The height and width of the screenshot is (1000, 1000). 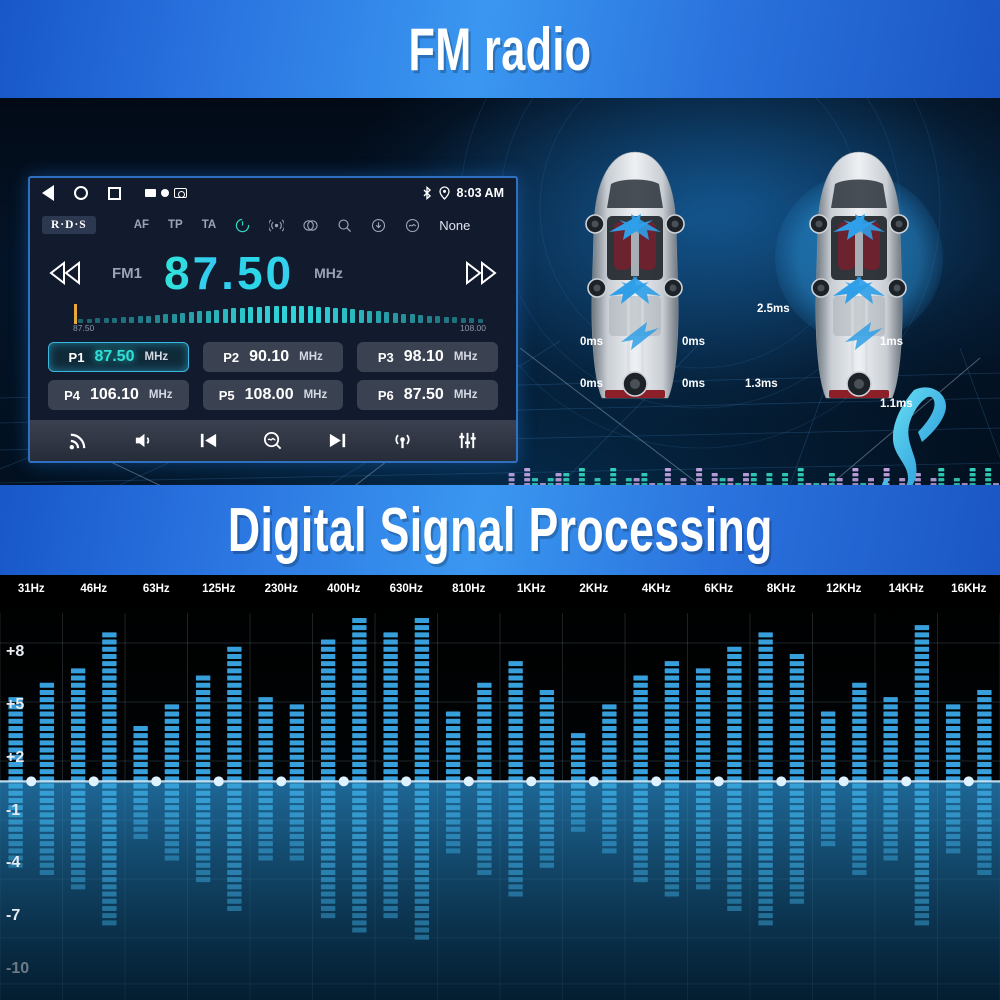 I want to click on rds-badge: R·D·S, so click(x=69, y=225).